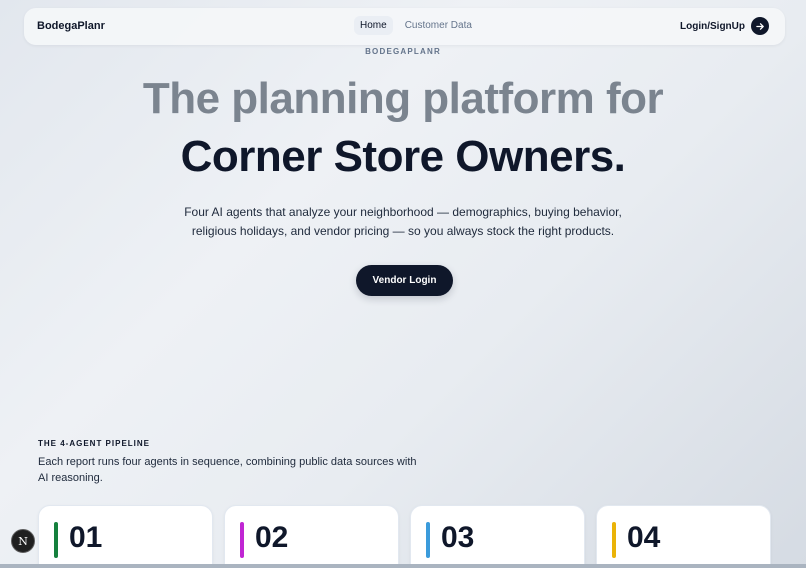 The image size is (806, 568). I want to click on bottom-divider, so click(403, 566).